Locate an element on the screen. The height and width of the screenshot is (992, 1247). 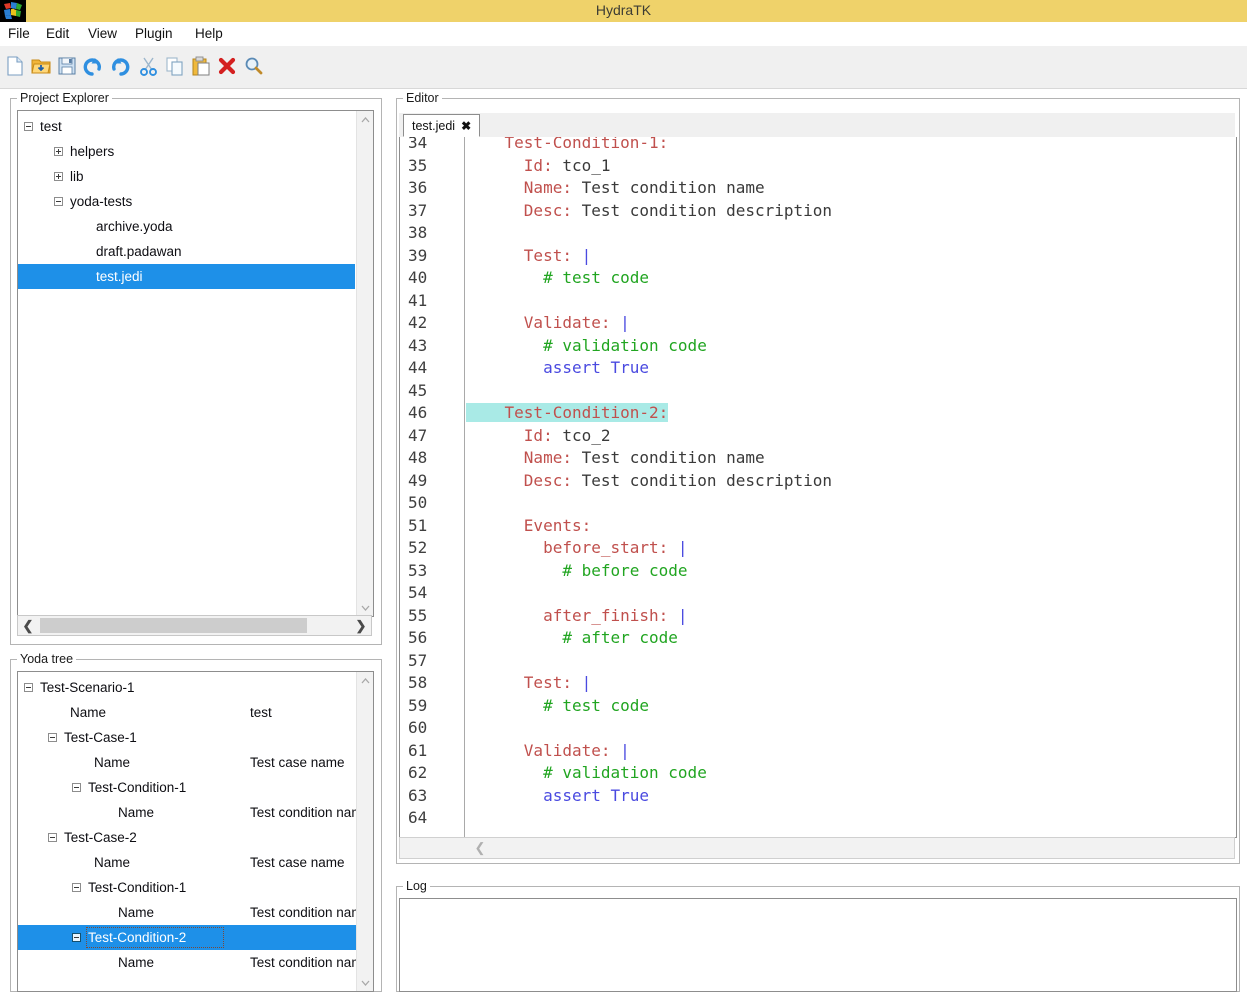
code-line: # before code is located at coordinates (576, 571).